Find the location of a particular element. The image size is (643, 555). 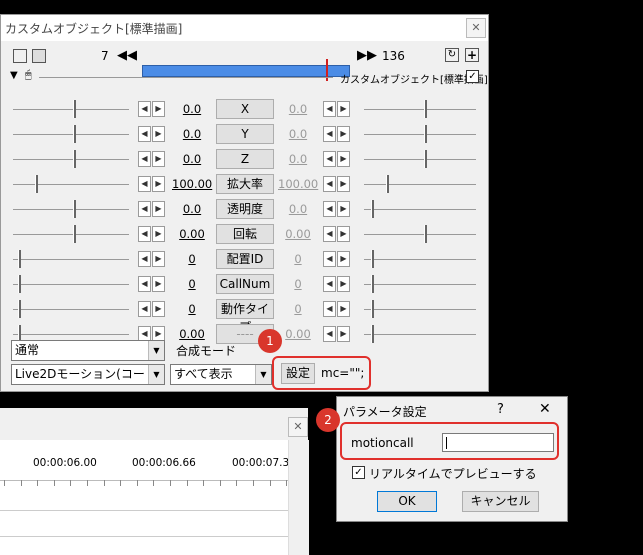

param-button: 透明度 is located at coordinates (245, 209).